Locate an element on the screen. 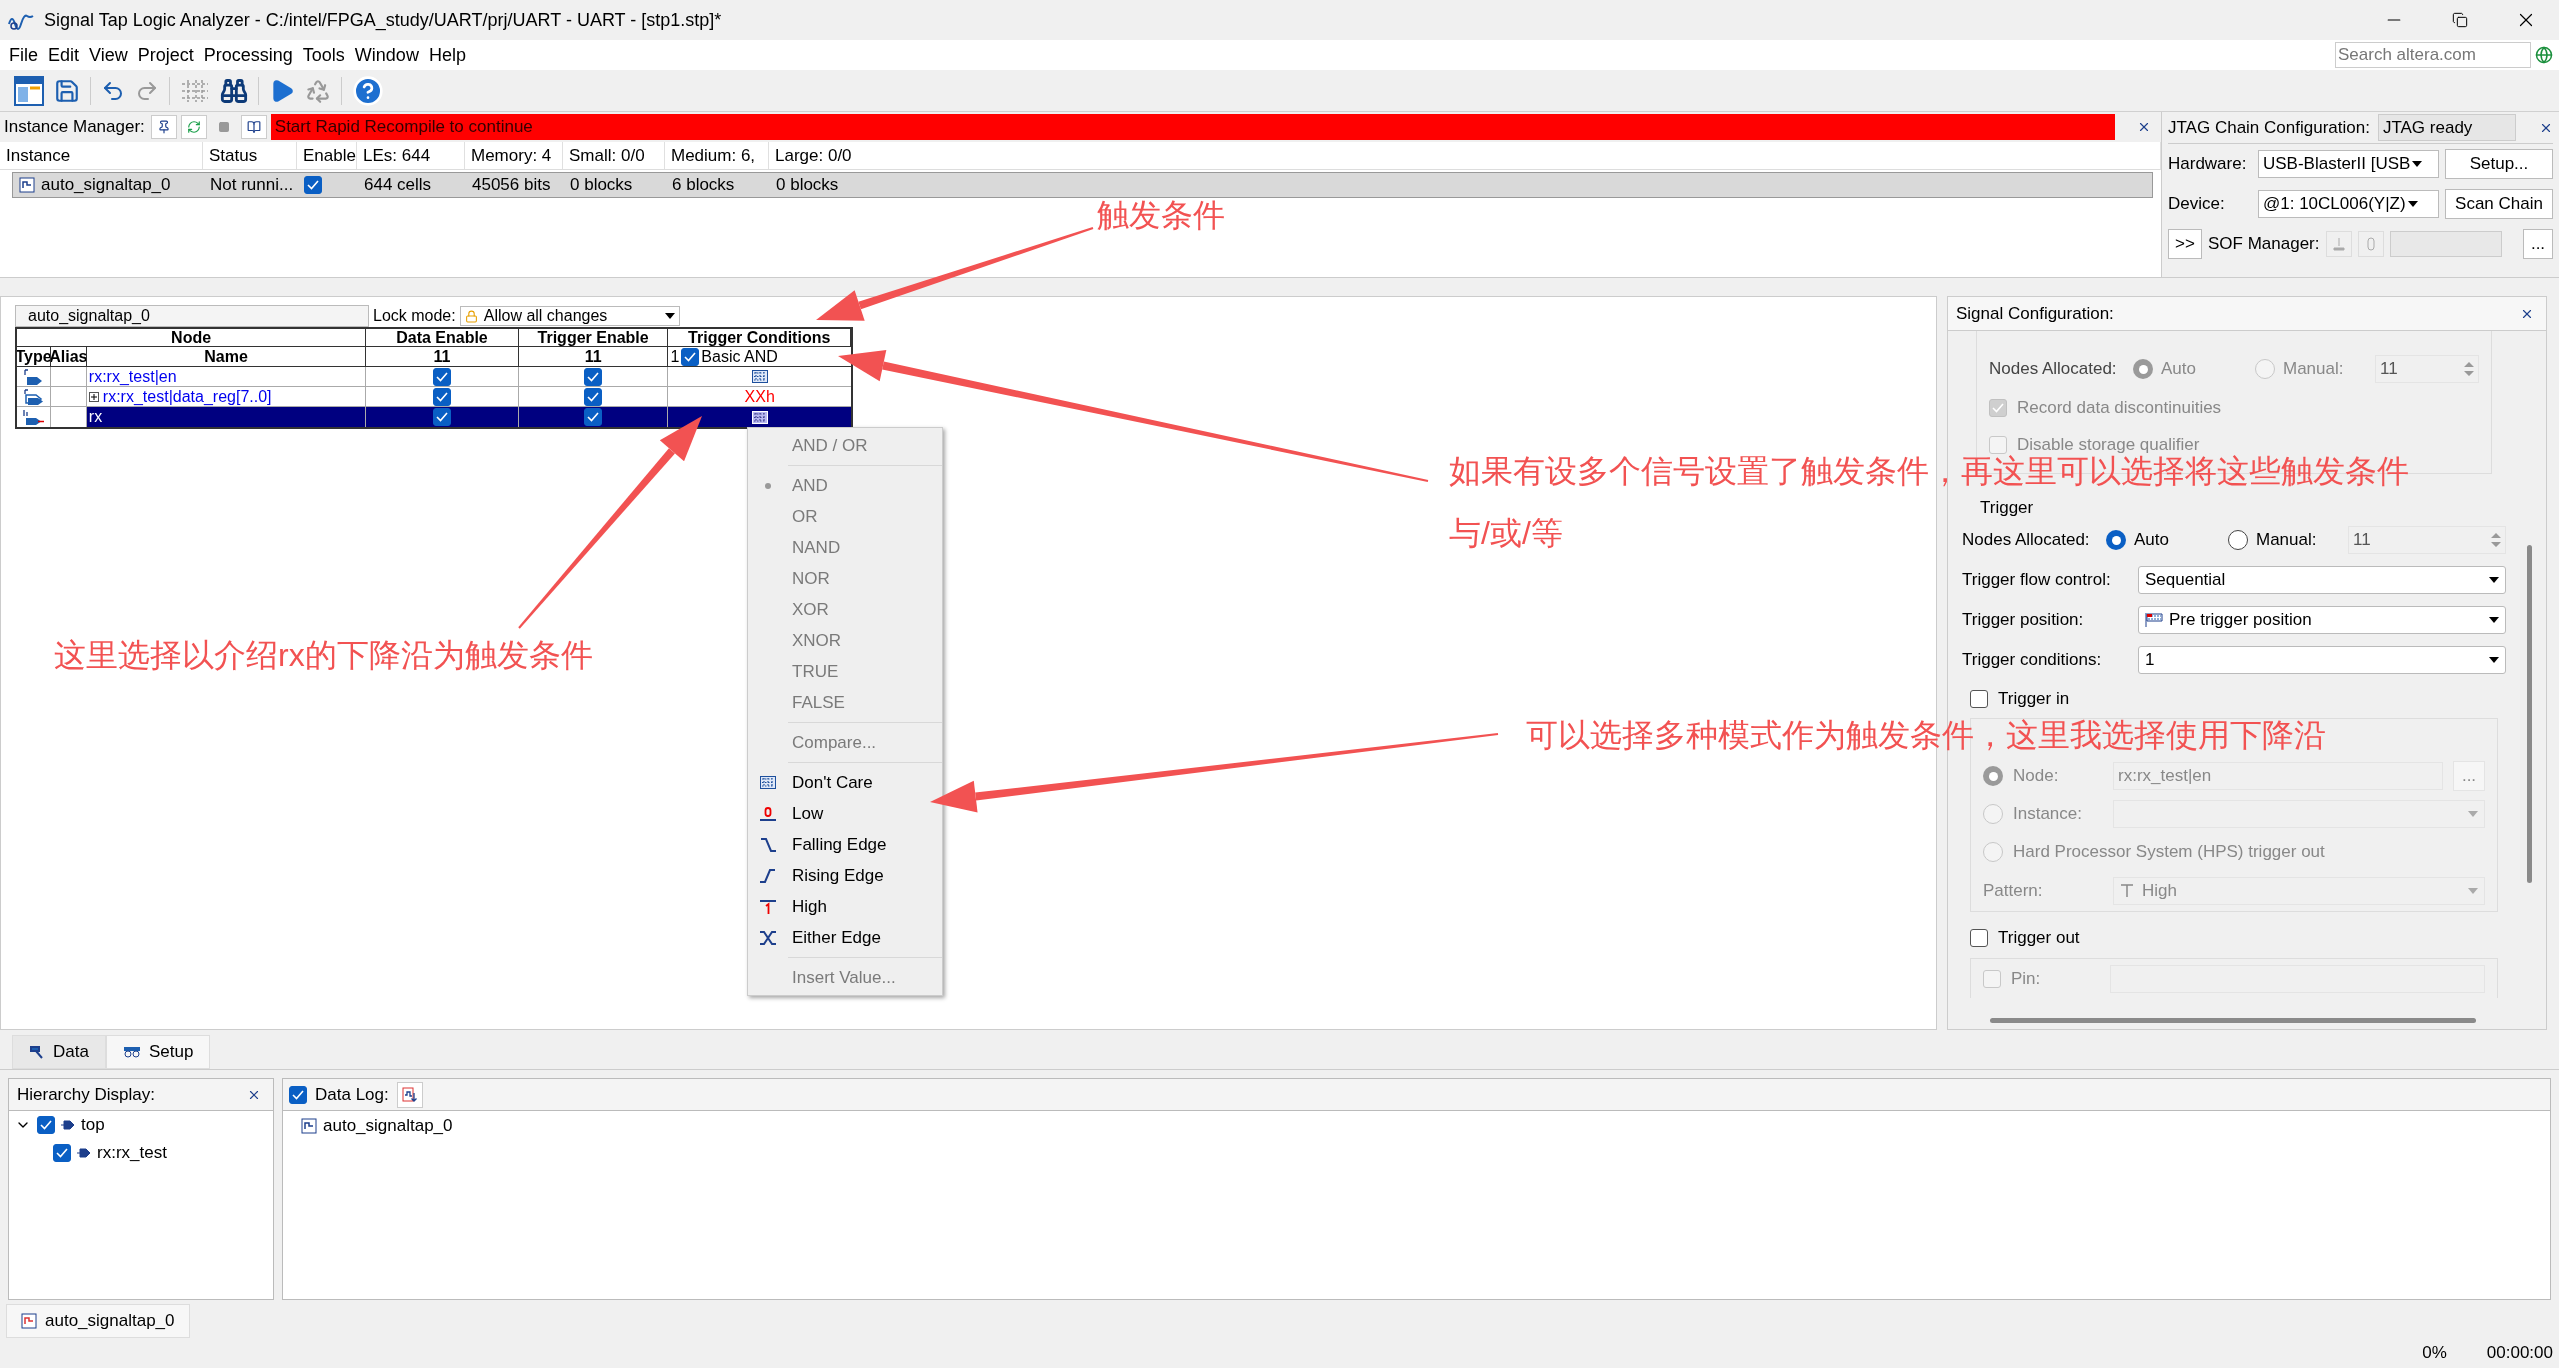 This screenshot has height=1368, width=2559. menu-item: Tools is located at coordinates (323, 55).